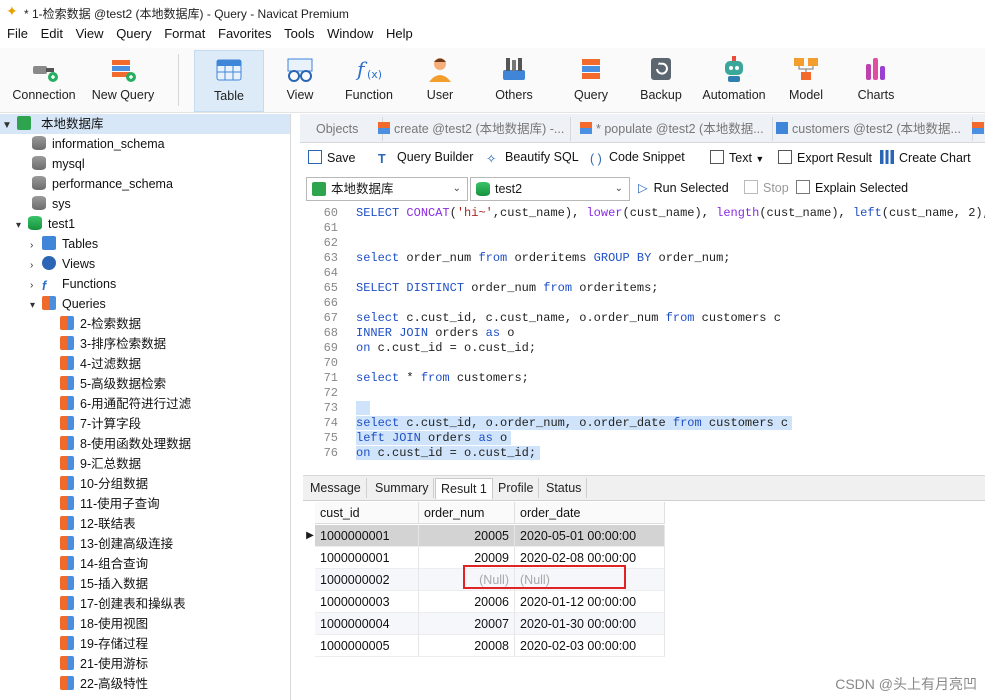 This screenshot has width=985, height=700. What do you see at coordinates (229, 81) in the screenshot?
I see `table-button: Table` at bounding box center [229, 81].